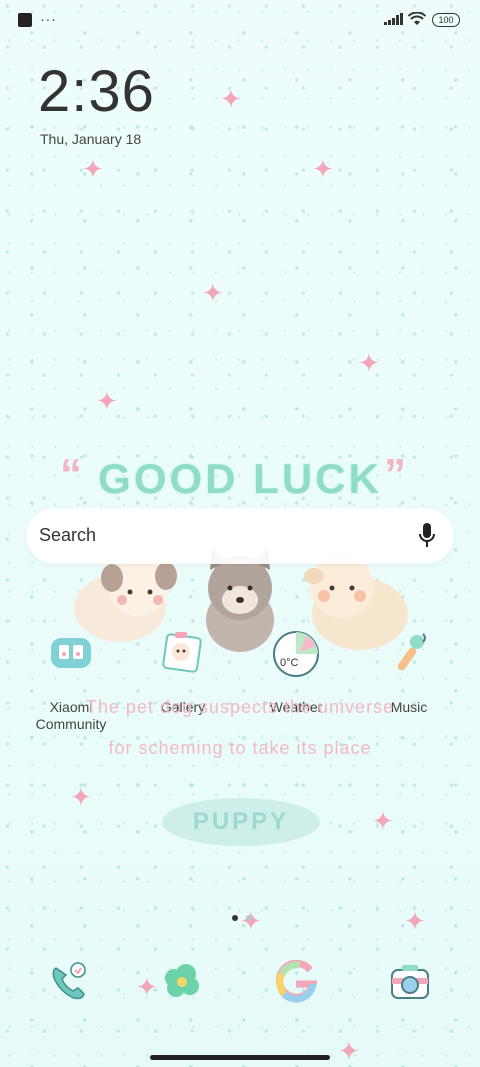 Image resolution: width=480 pixels, height=1067 pixels. I want to click on notification-icon, so click(25, 20).